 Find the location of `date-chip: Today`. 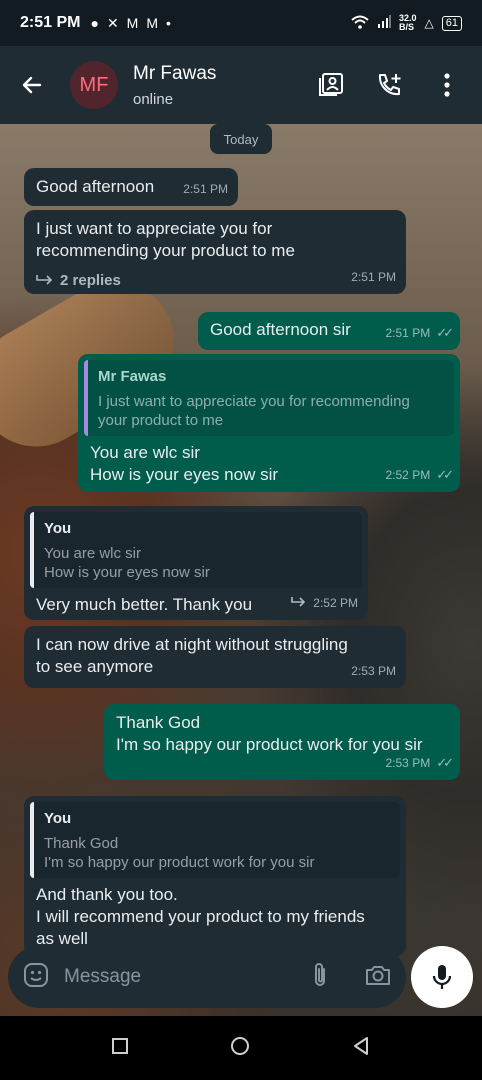

date-chip: Today is located at coordinates (241, 139).